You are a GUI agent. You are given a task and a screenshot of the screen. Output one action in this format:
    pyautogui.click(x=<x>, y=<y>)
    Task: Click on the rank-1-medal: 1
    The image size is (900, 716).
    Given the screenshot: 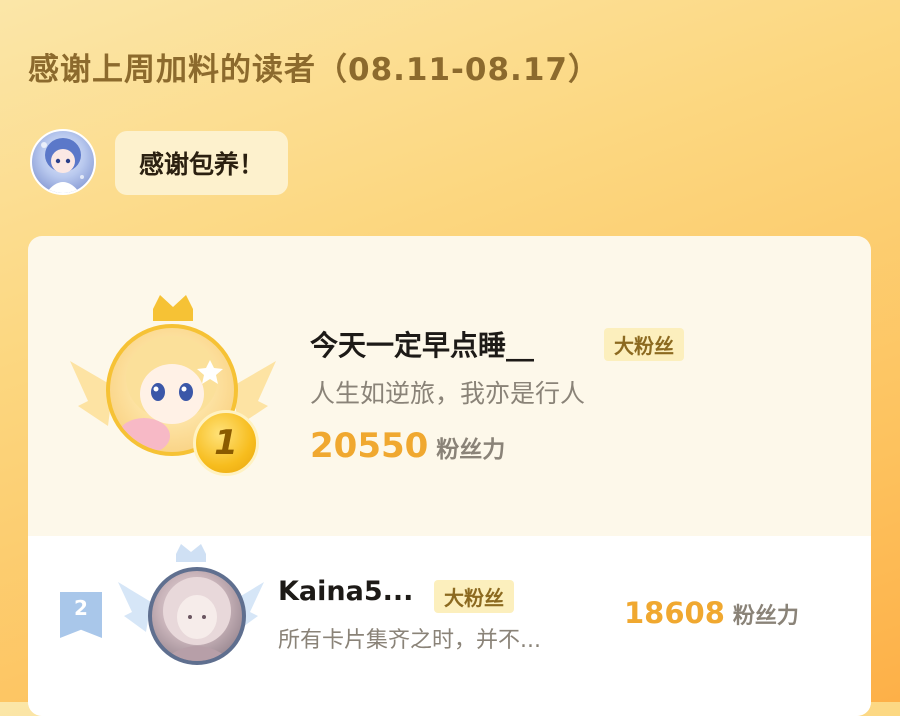 What is the action you would take?
    pyautogui.click(x=226, y=443)
    